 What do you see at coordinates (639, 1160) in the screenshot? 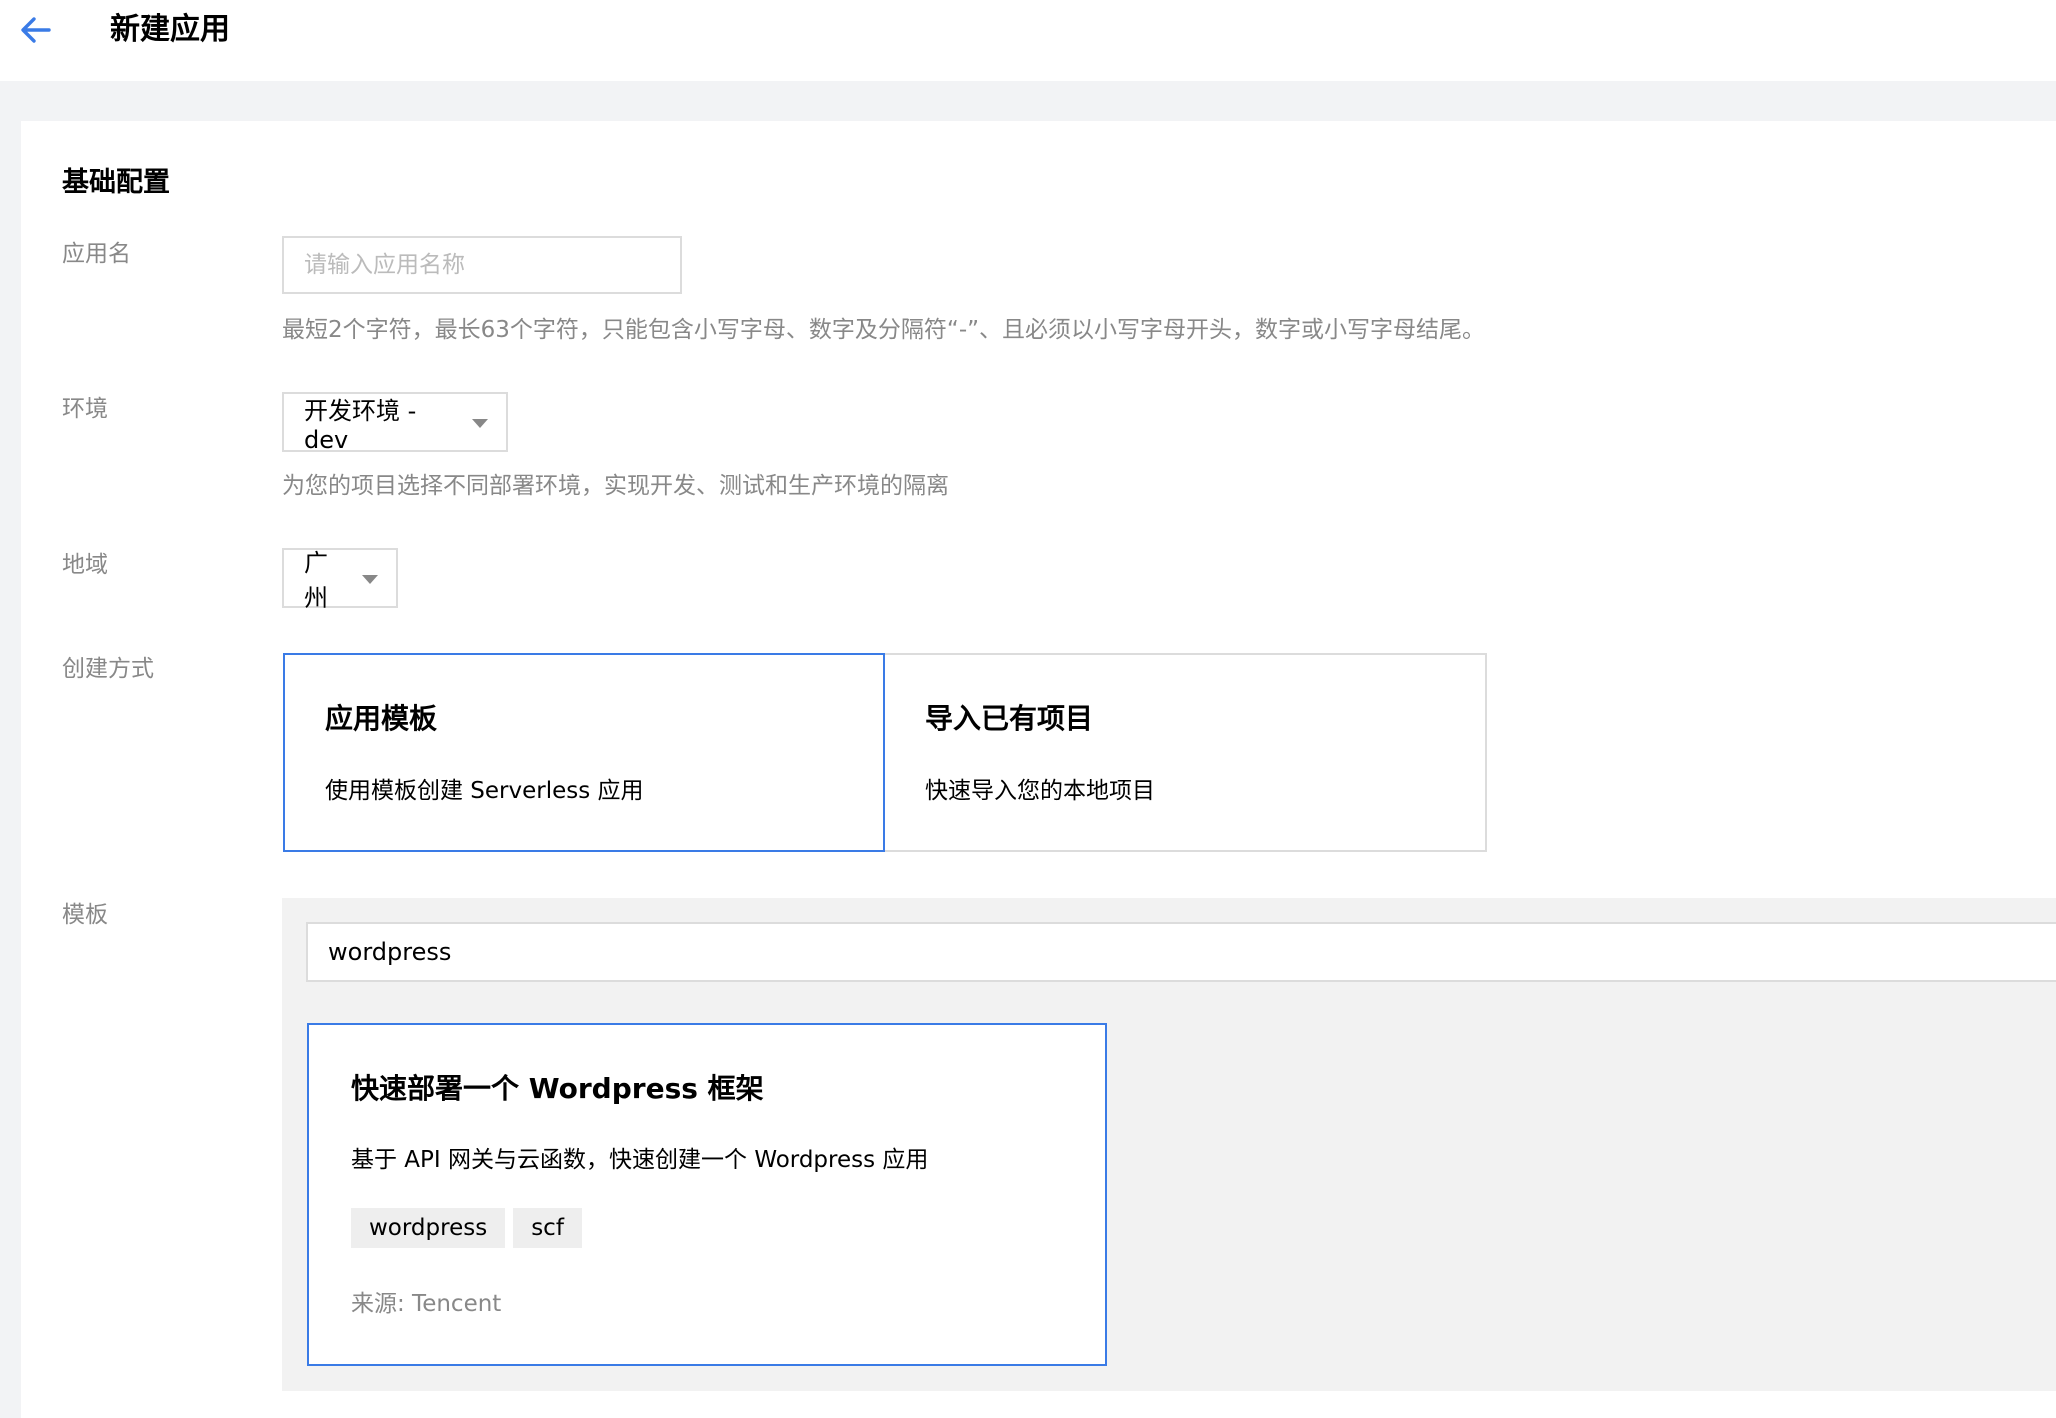
I see `template-card-desc: 基于 API 网关与云函数，快速创建一个 Wordpress 应用` at bounding box center [639, 1160].